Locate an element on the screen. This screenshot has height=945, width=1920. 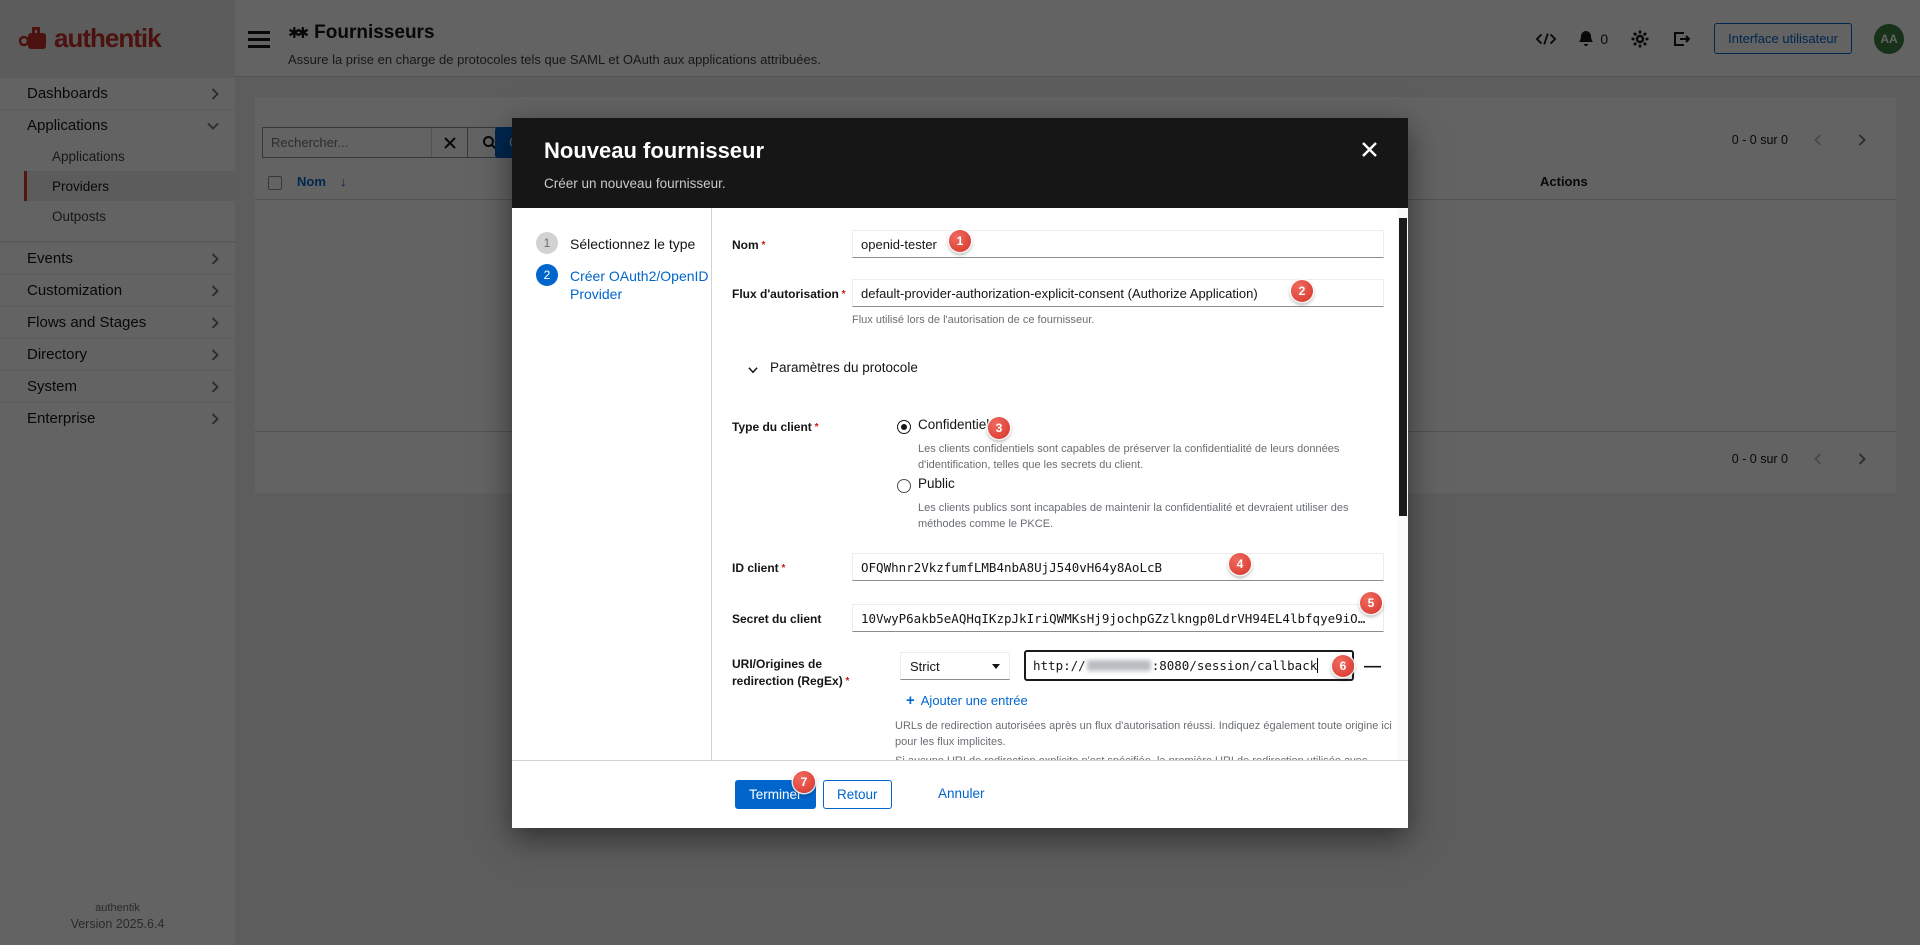
protocol-settings-section: Paramètres du protocole is located at coordinates (844, 367).